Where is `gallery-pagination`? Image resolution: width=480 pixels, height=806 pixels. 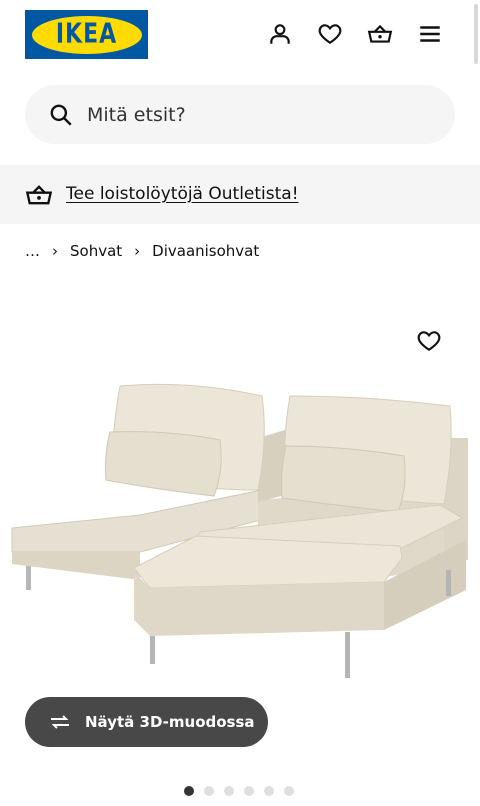 gallery-pagination is located at coordinates (239, 791).